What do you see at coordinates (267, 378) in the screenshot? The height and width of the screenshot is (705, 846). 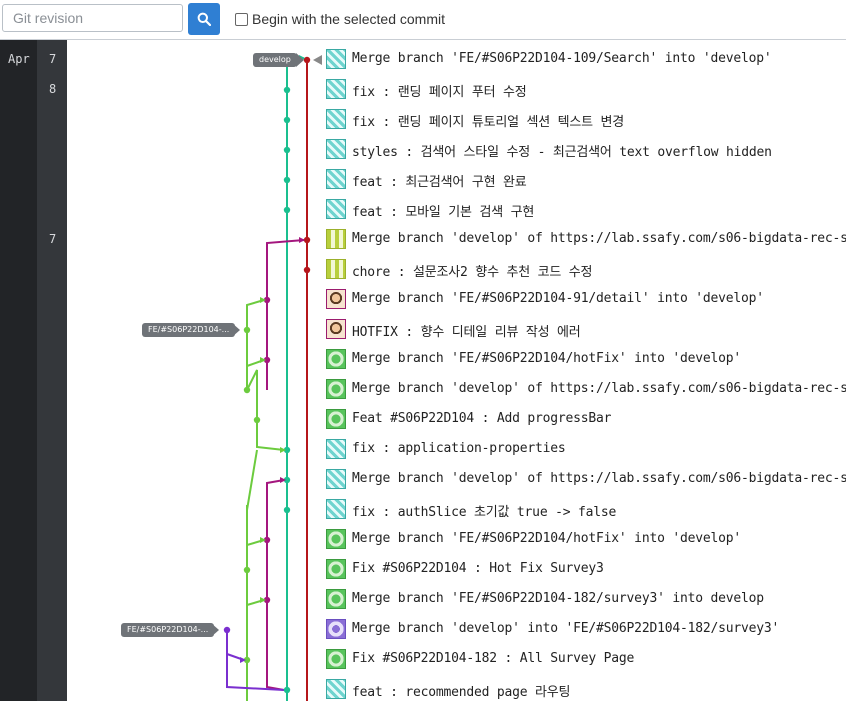 I see `commit-graph` at bounding box center [267, 378].